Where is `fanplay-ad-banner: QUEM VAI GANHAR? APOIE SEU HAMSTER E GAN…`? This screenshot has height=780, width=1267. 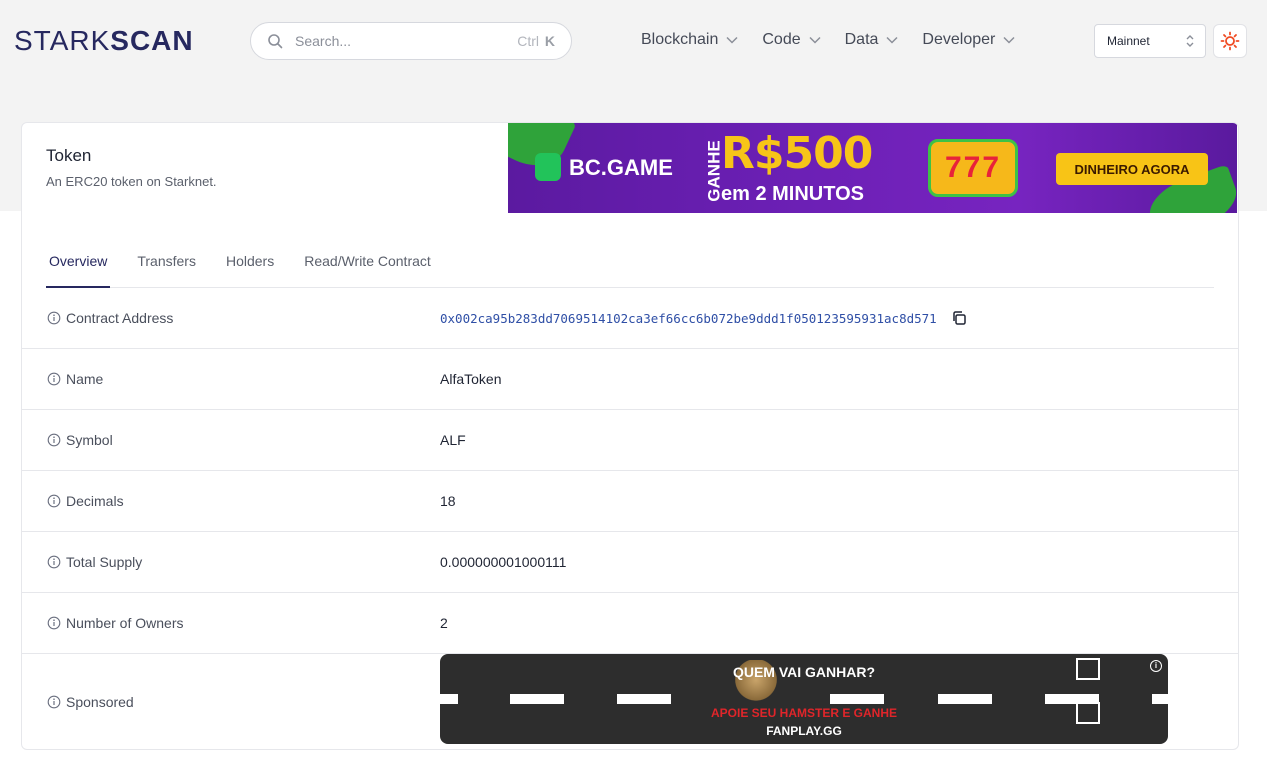 fanplay-ad-banner: QUEM VAI GANHAR? APOIE SEU HAMSTER E GAN… is located at coordinates (804, 699).